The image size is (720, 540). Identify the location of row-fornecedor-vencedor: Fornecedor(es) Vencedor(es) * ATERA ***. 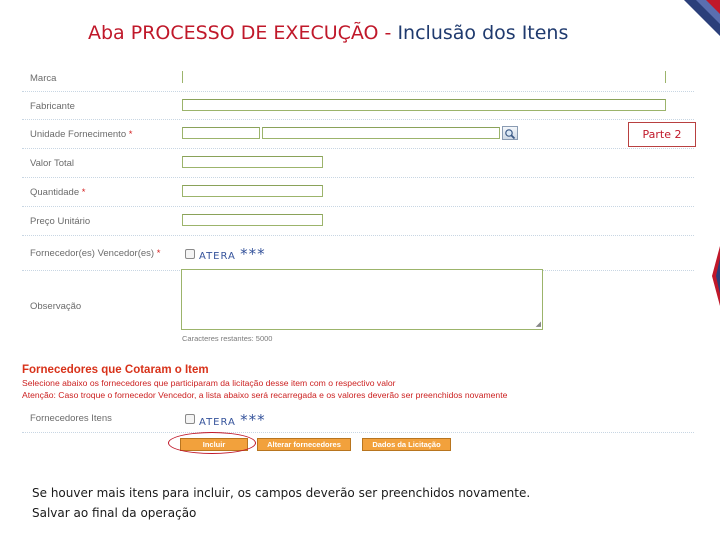
(358, 253).